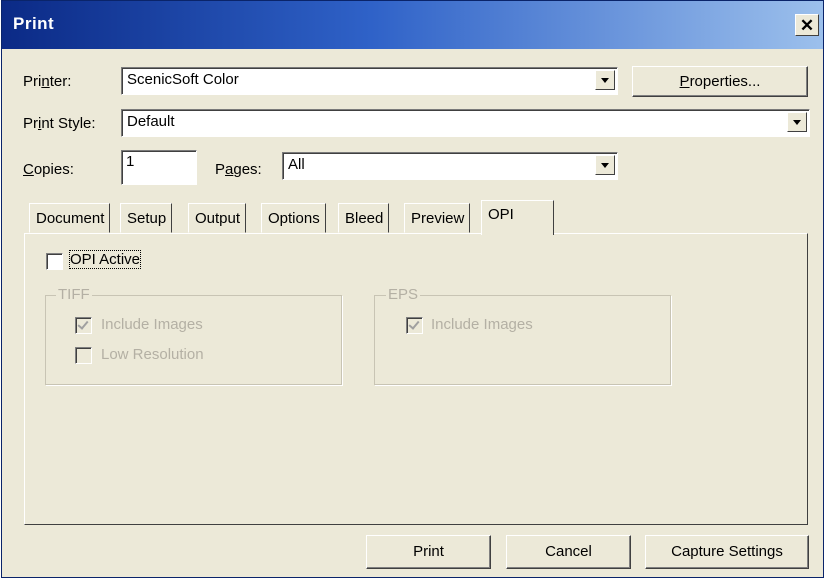 This screenshot has width=829, height=581. Describe the element at coordinates (296, 164) in the screenshot. I see `pages-value: All` at that location.